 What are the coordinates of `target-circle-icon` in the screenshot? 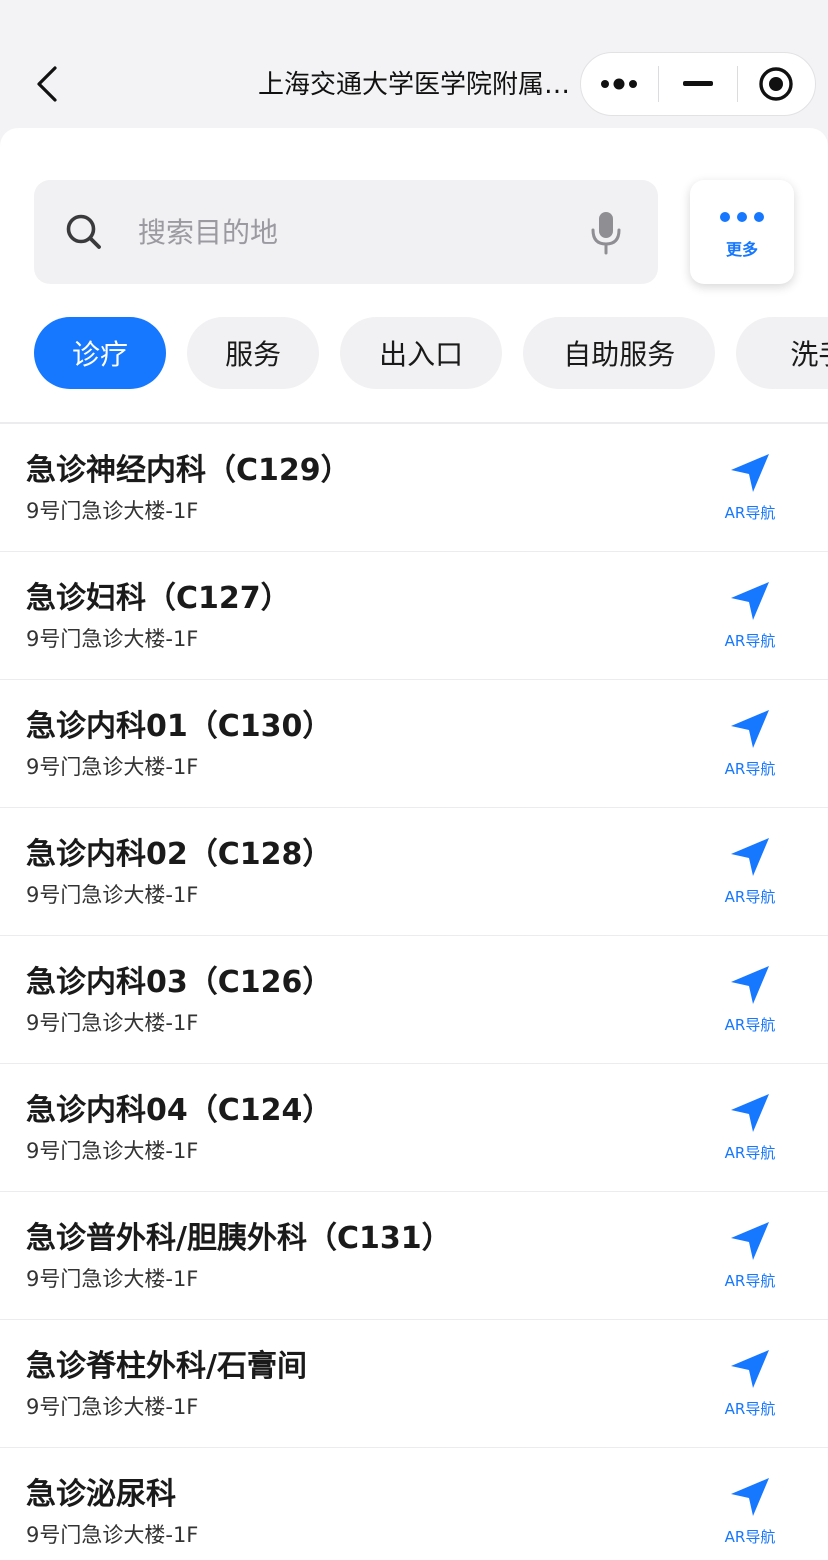 It's located at (776, 84).